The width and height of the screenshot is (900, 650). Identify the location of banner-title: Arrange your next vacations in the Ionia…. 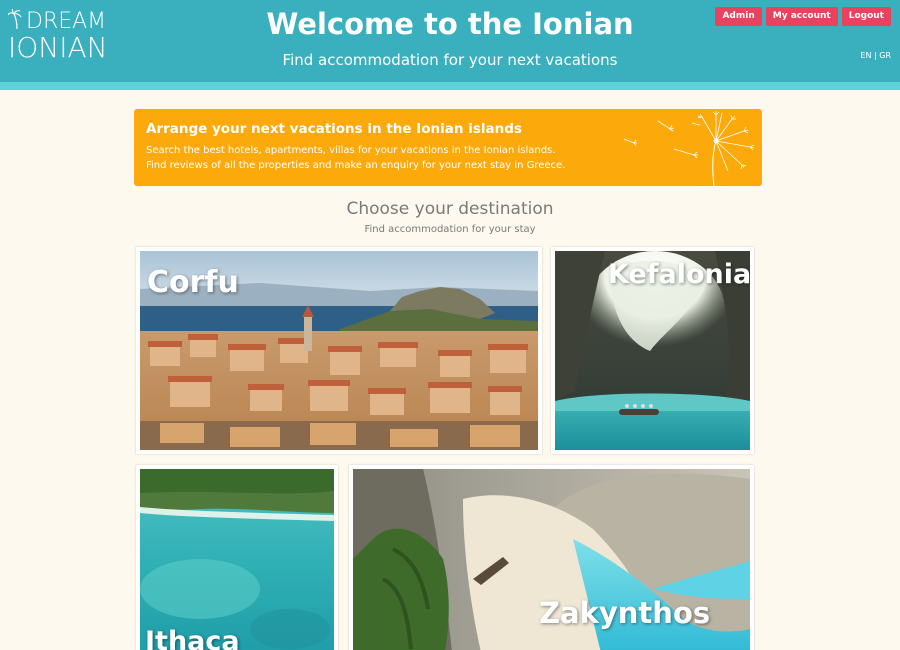
(334, 129).